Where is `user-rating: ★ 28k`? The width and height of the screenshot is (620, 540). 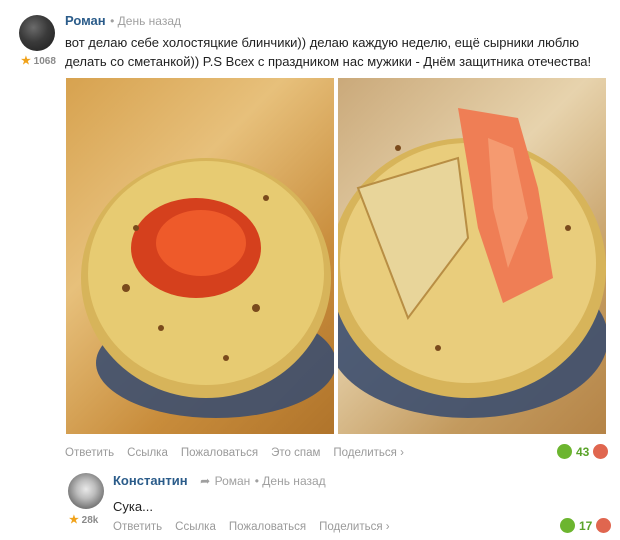 user-rating: ★ 28k is located at coordinates (84, 520).